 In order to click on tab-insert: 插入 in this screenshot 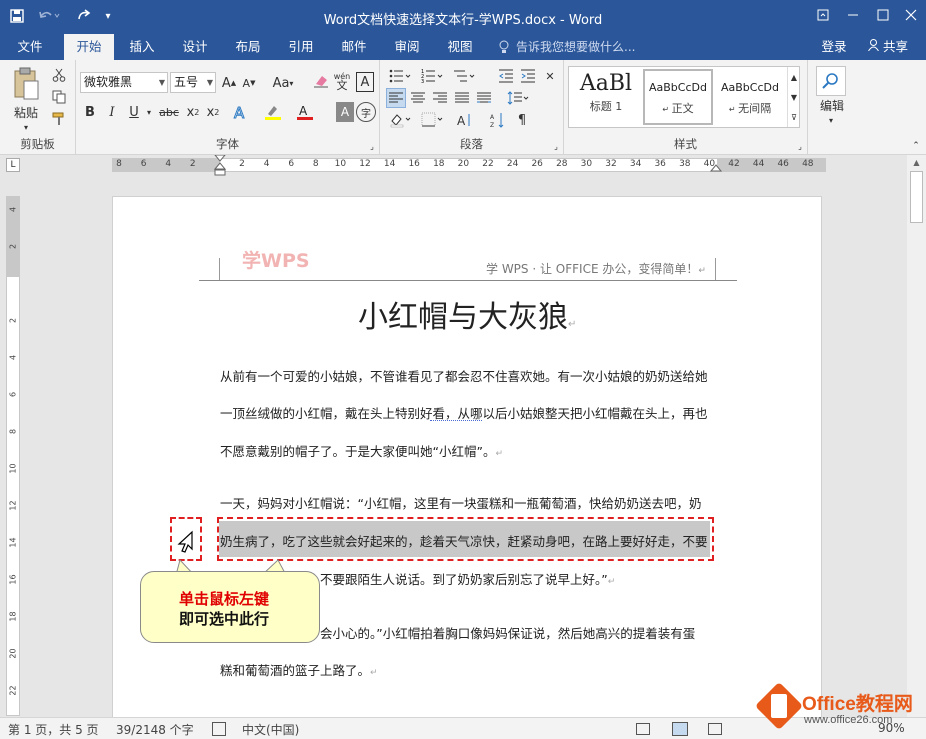, I will do `click(142, 47)`.